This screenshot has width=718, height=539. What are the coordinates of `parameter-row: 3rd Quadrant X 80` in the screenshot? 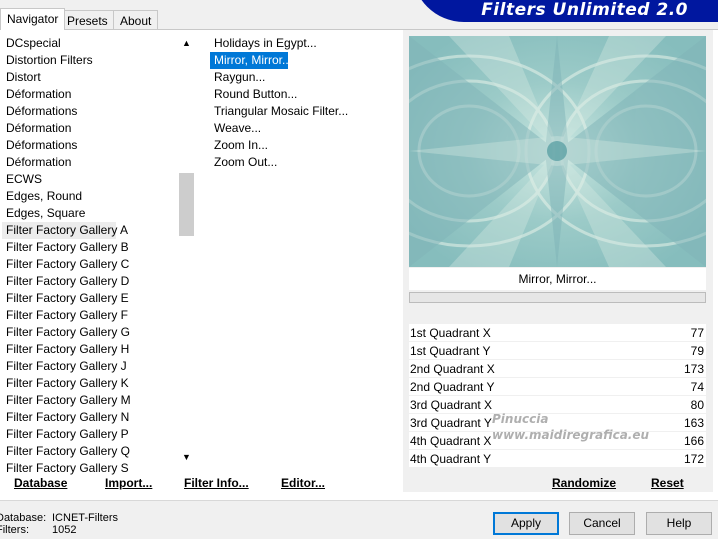 It's located at (557, 405).